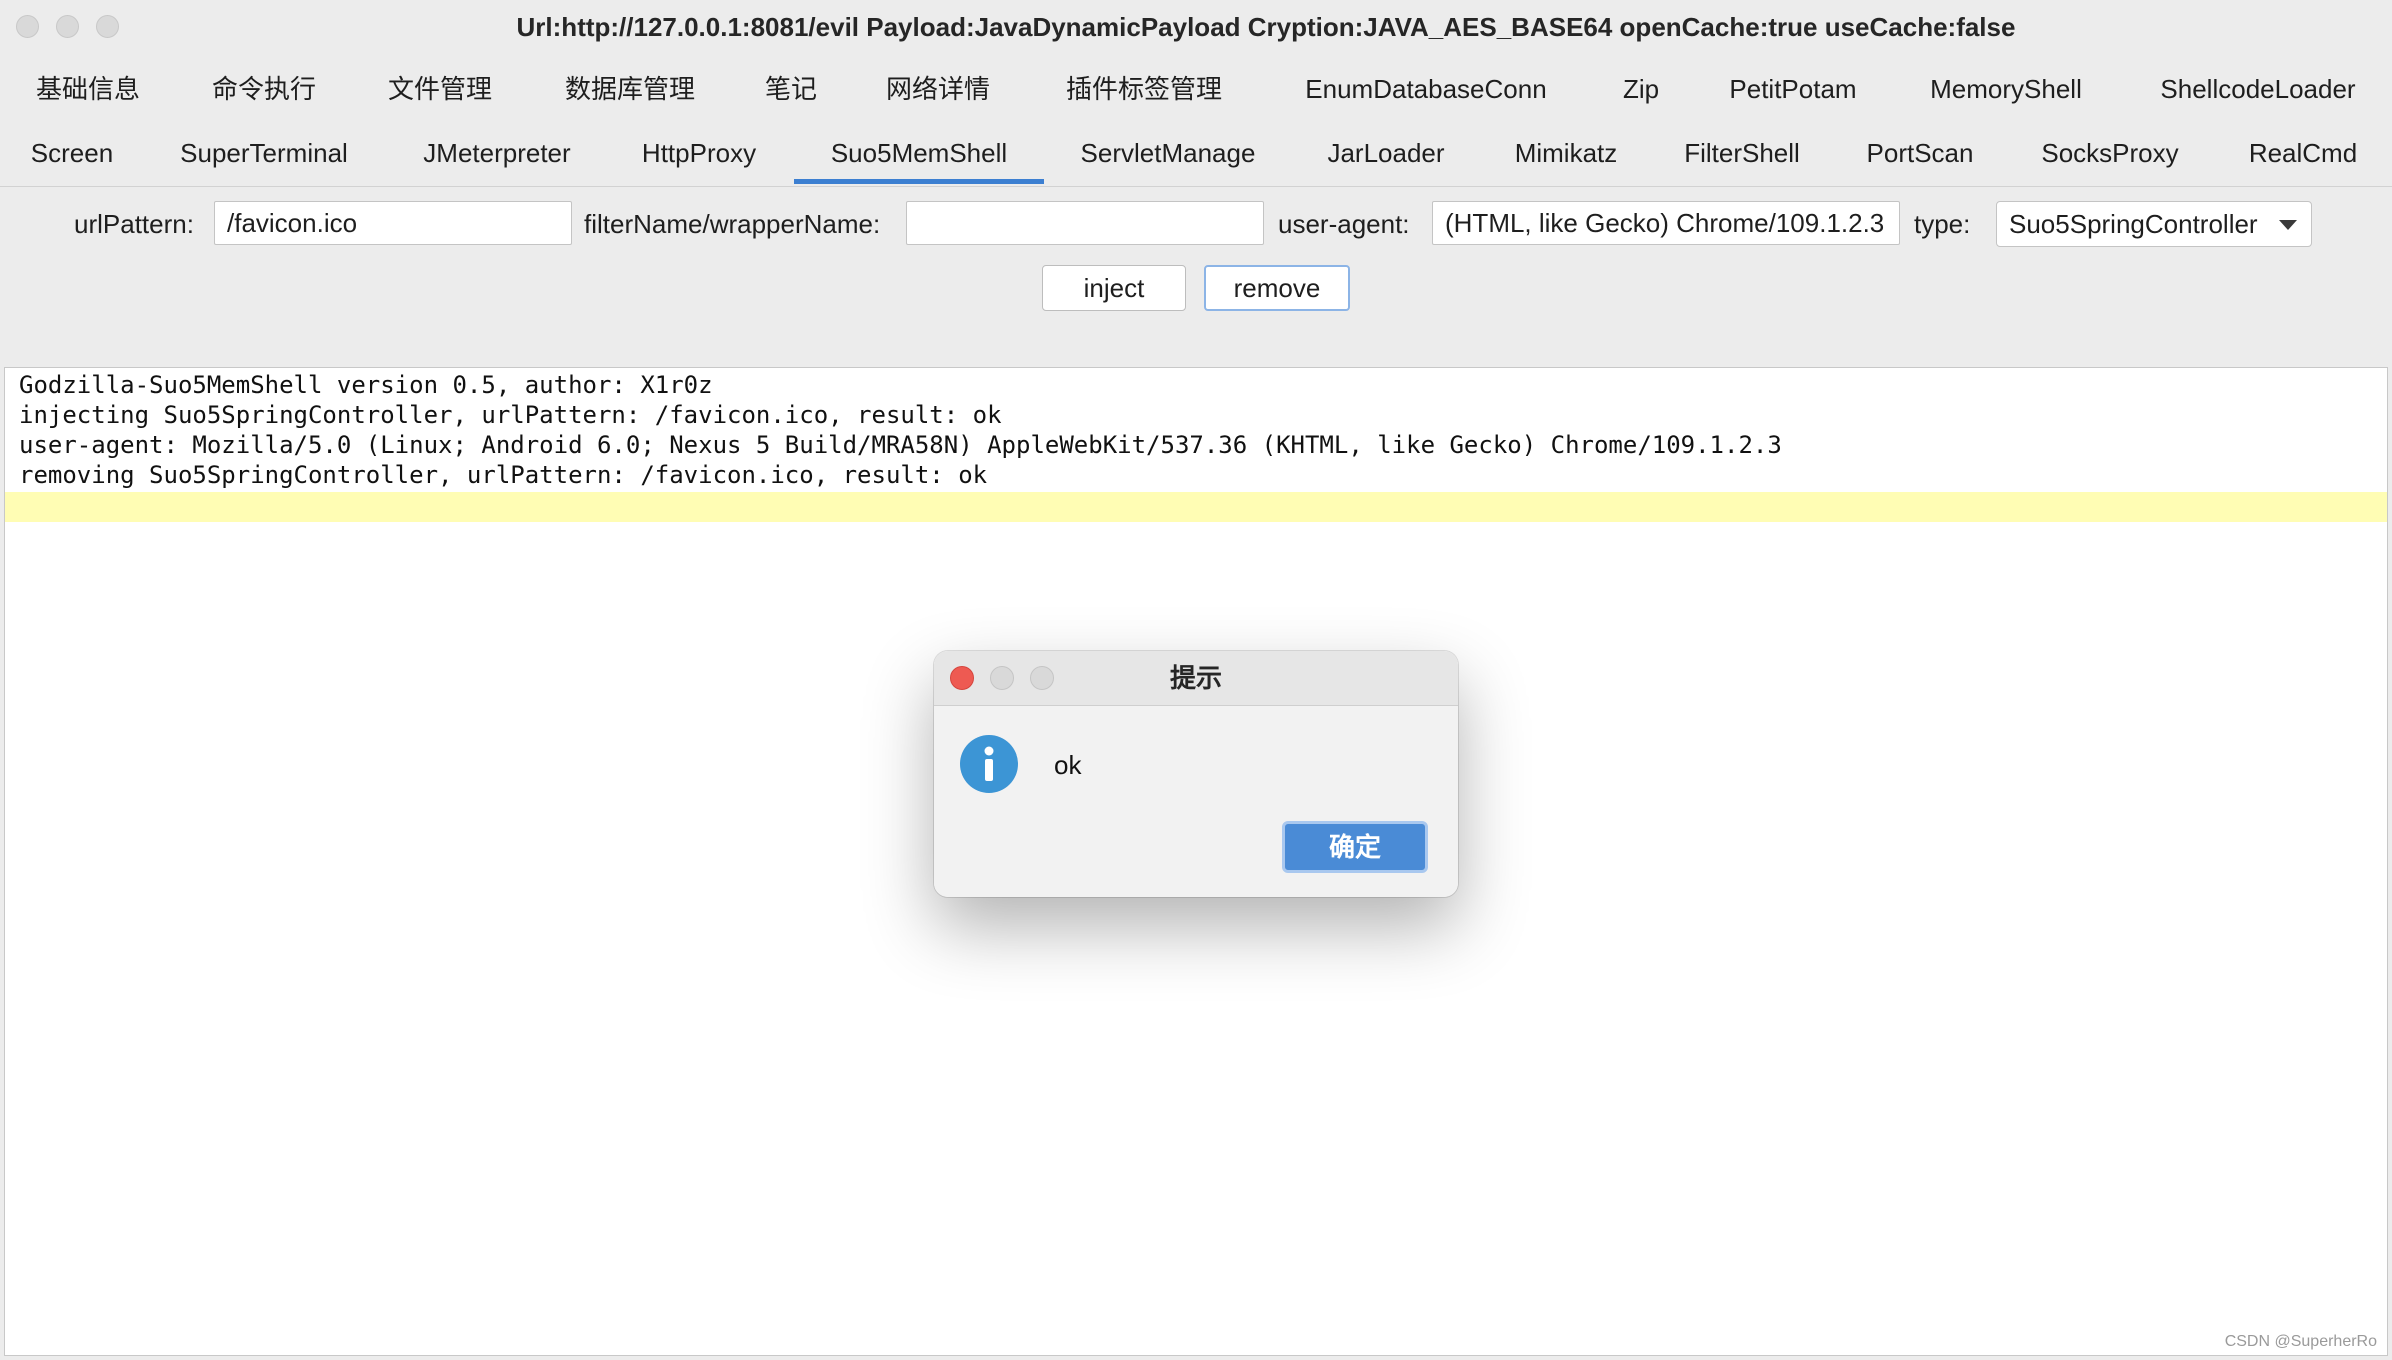  Describe the element at coordinates (2303, 153) in the screenshot. I see `tab-realcmd: RealCmd` at that location.